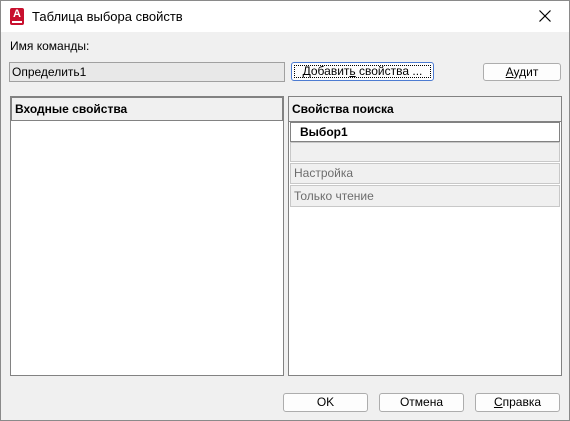  What do you see at coordinates (425, 152) in the screenshot?
I see `lookup-row-empty` at bounding box center [425, 152].